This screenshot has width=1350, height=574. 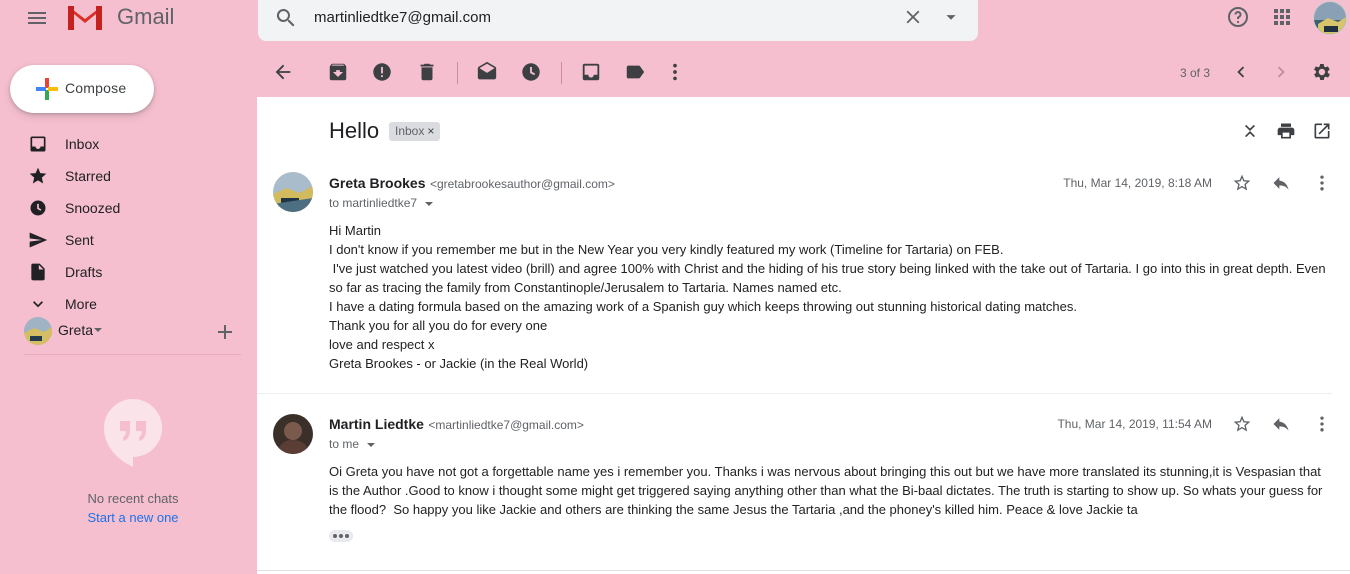 What do you see at coordinates (1322, 131) in the screenshot?
I see `open-new-window-icon` at bounding box center [1322, 131].